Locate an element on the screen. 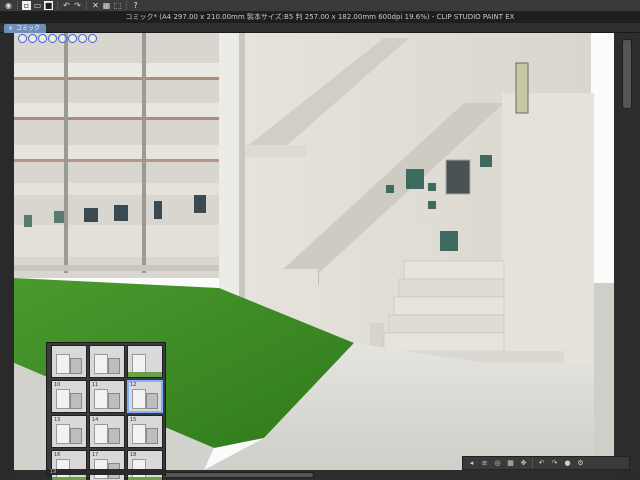  grid-icon: ▦ is located at coordinates (510, 463).